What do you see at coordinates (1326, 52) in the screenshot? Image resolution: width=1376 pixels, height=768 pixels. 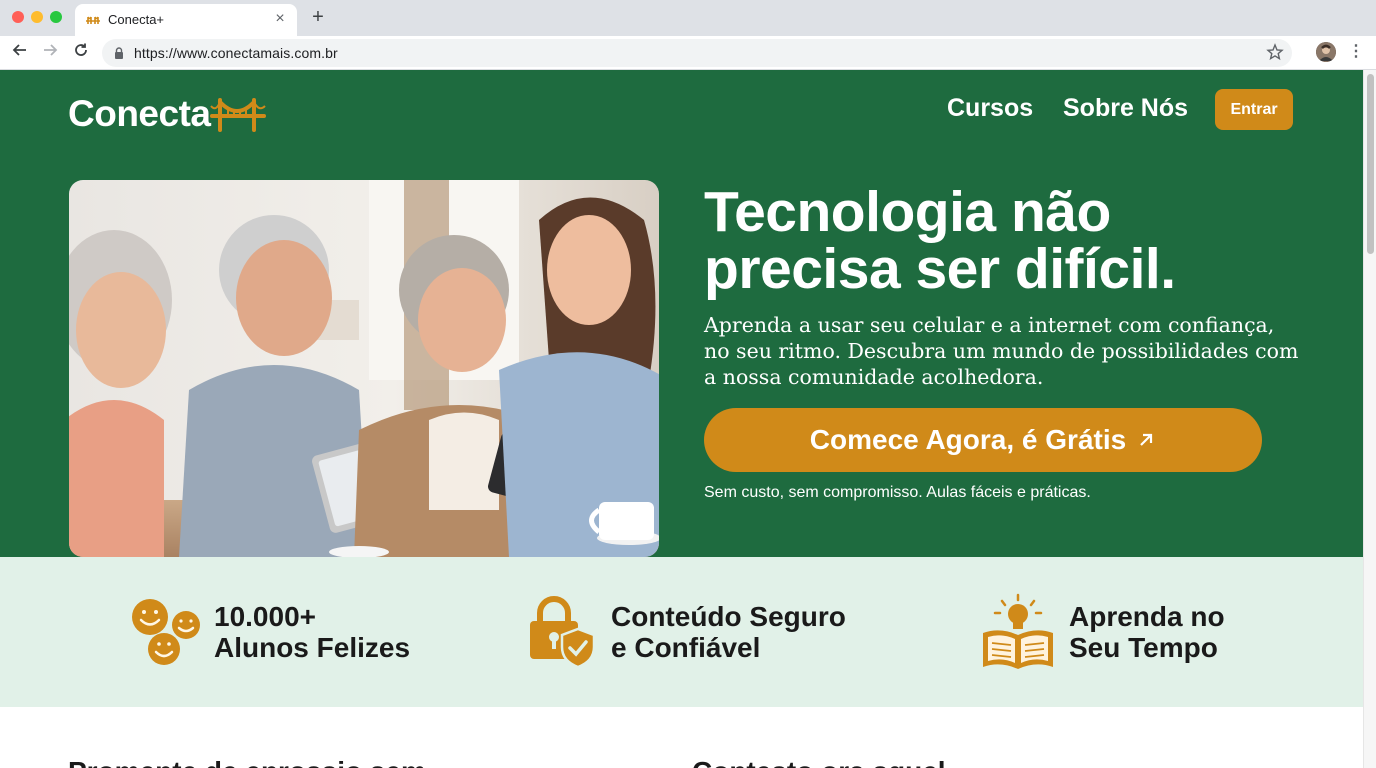 I see `profile-avatar` at bounding box center [1326, 52].